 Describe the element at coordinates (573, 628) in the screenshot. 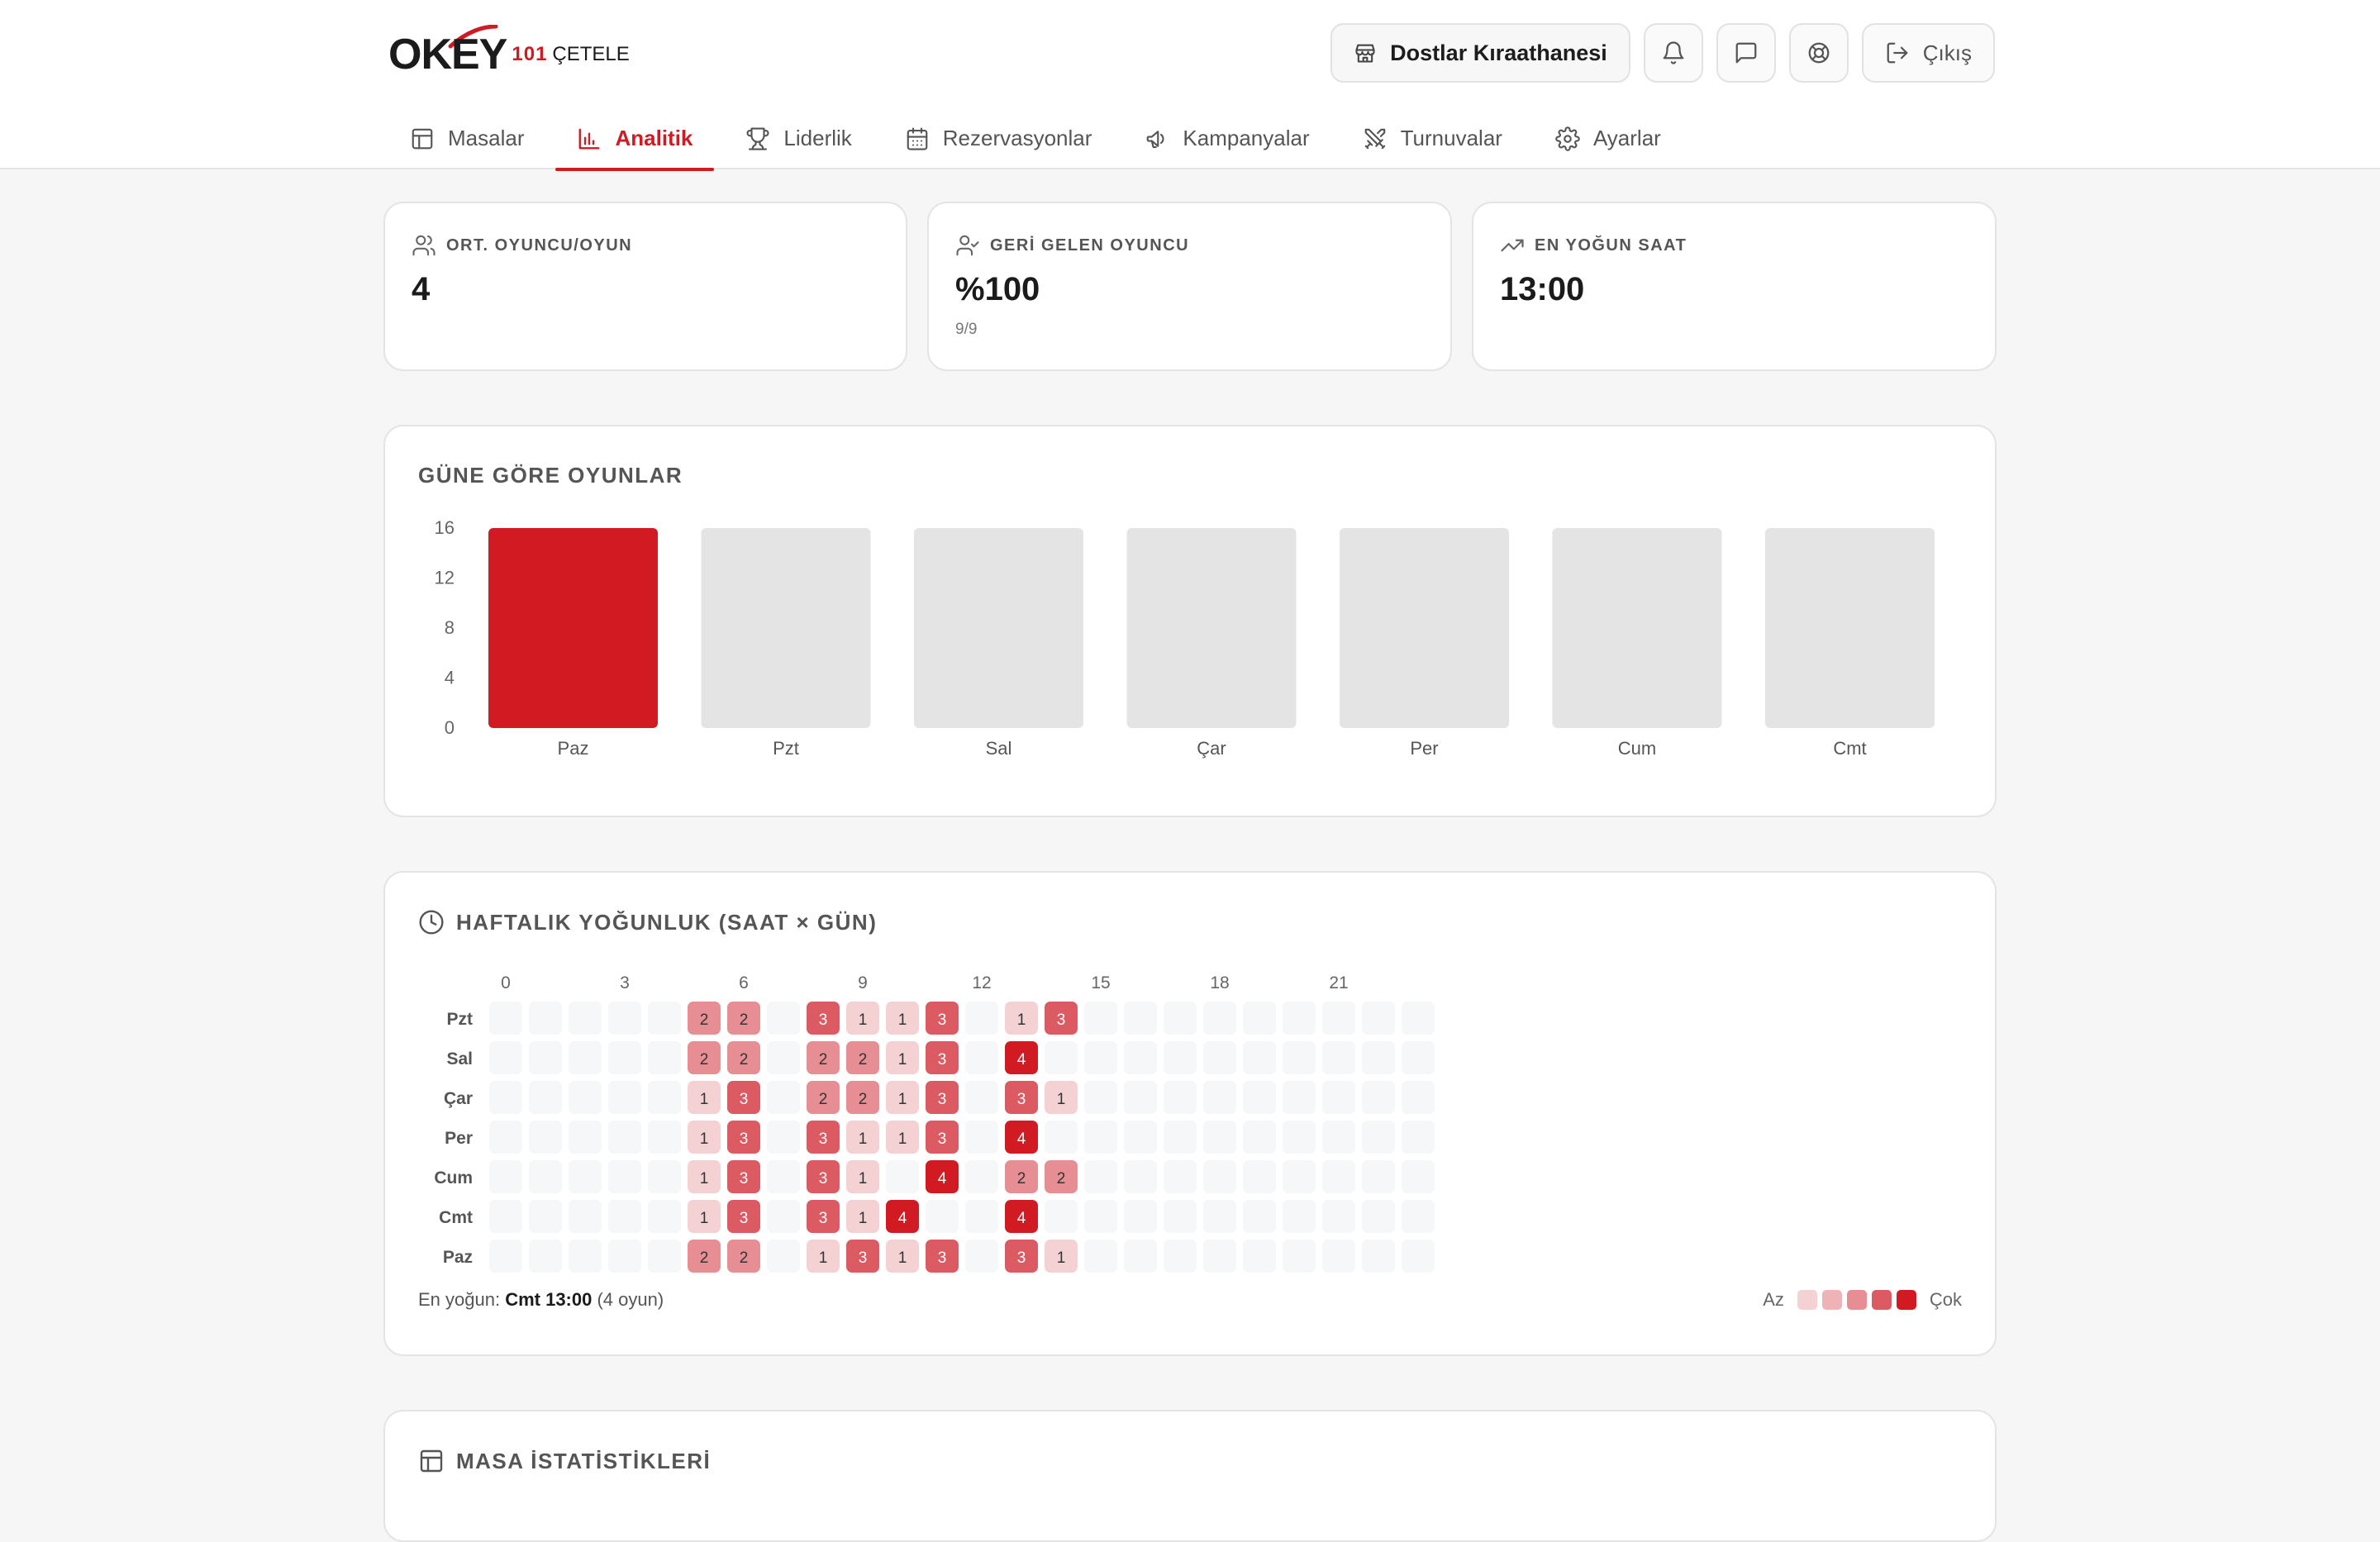

I see `bar` at that location.